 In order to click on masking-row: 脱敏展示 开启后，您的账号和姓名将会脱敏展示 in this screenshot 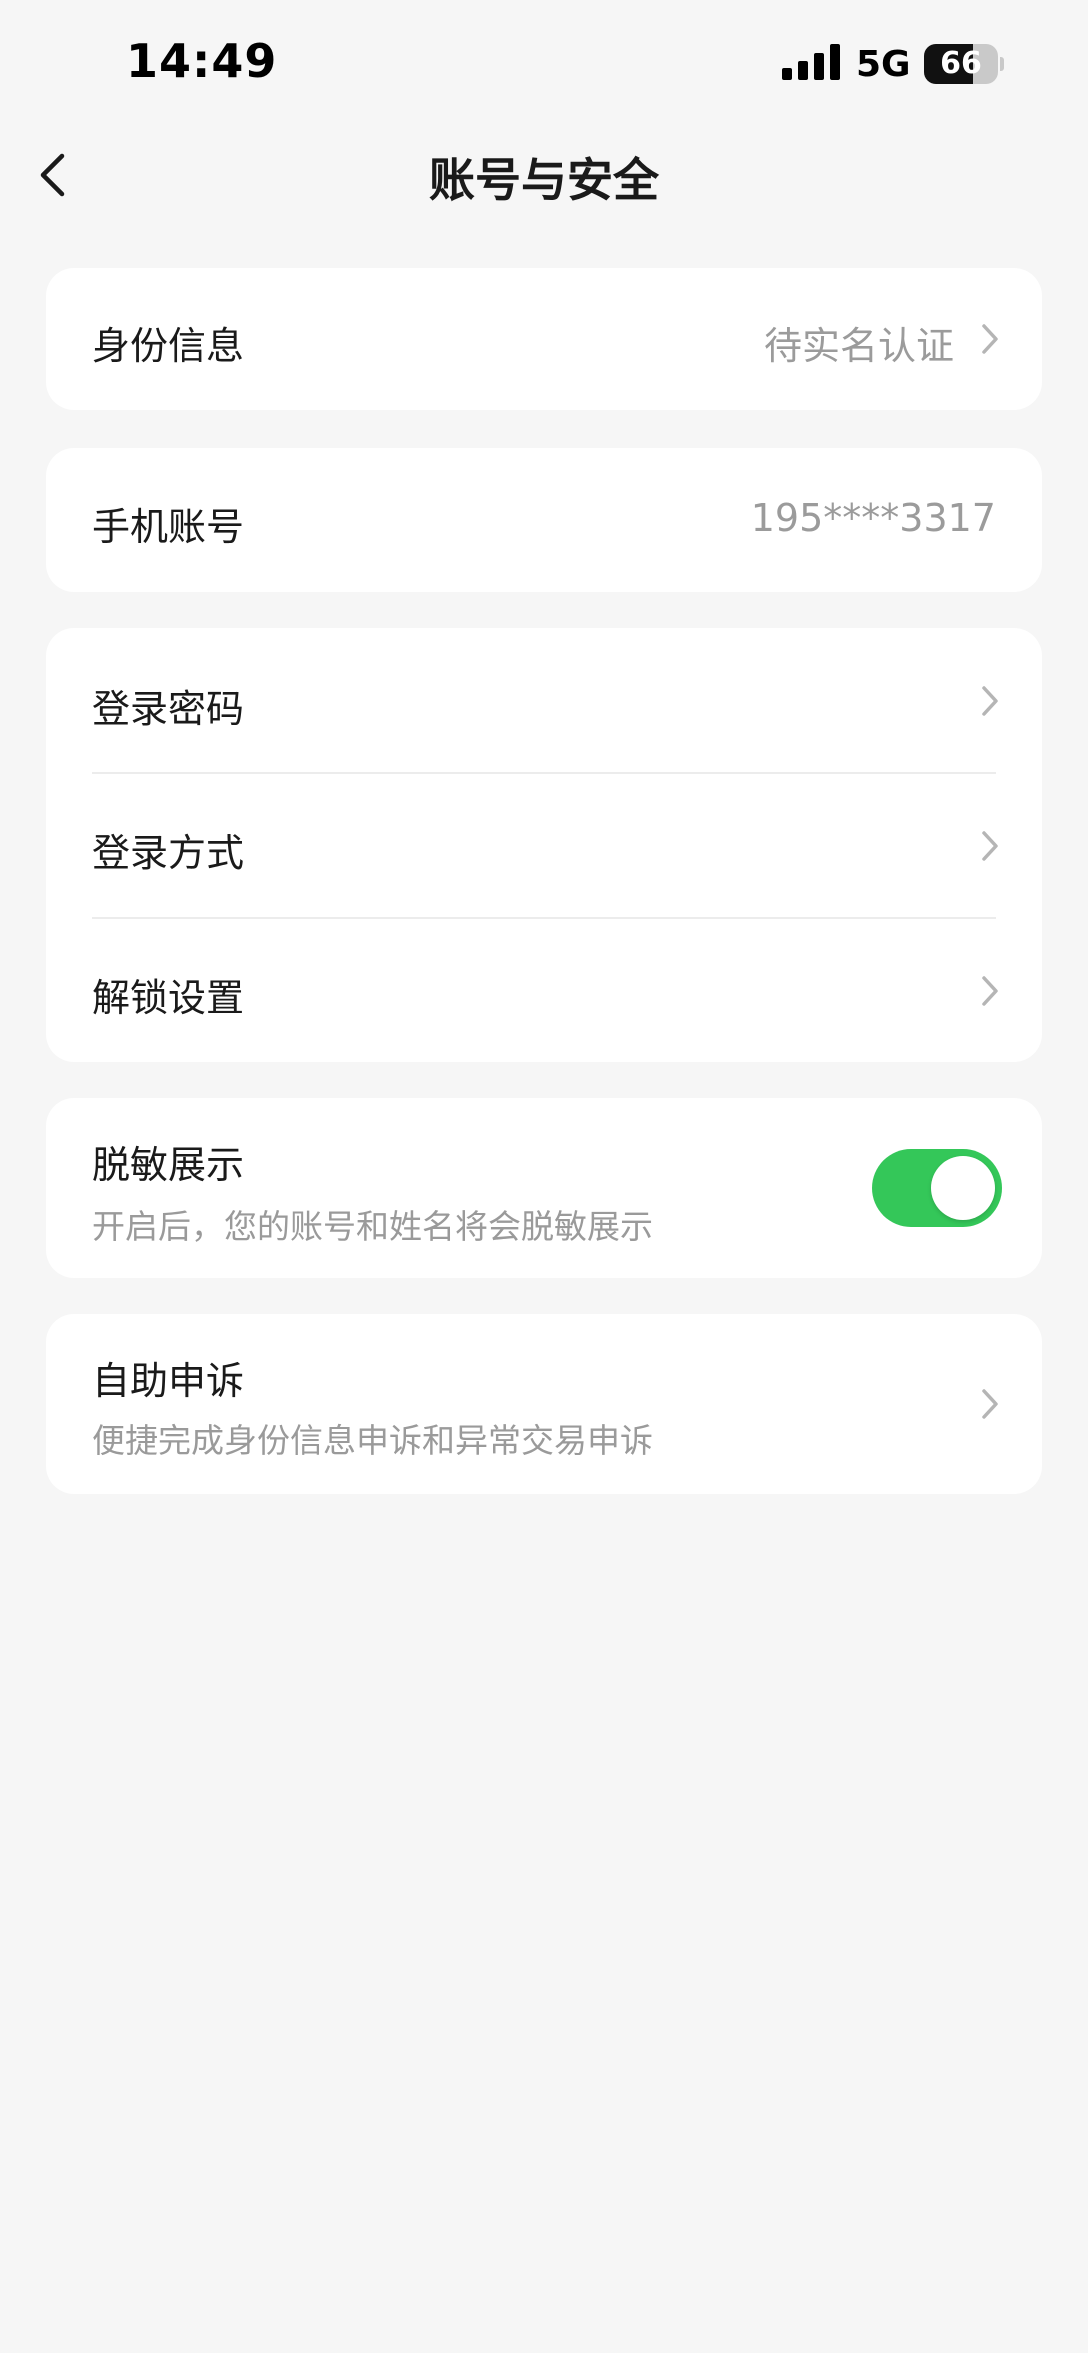, I will do `click(544, 1188)`.